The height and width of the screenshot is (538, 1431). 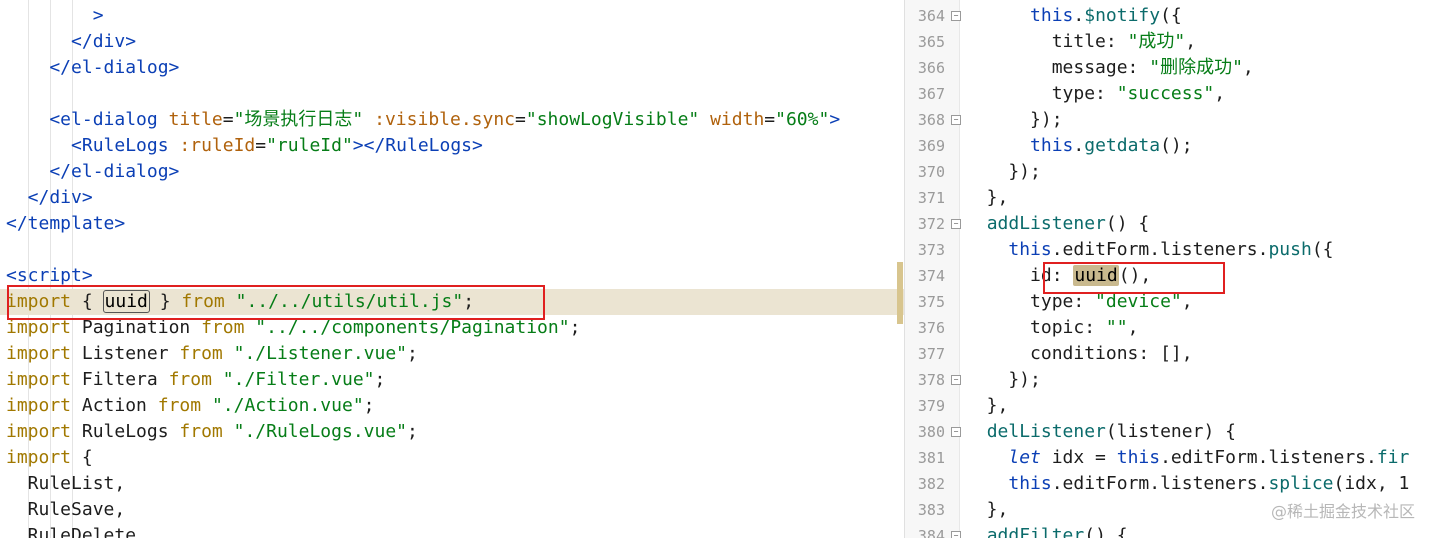 I want to click on code-text: >, so click(x=55, y=16).